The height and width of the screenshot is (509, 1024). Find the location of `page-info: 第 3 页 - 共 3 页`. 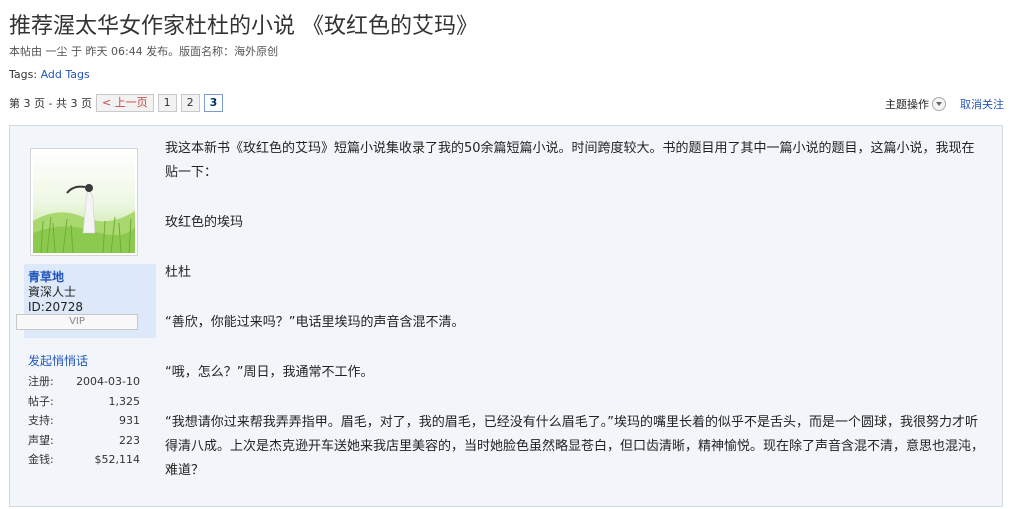

page-info: 第 3 页 - 共 3 页 is located at coordinates (50, 103).